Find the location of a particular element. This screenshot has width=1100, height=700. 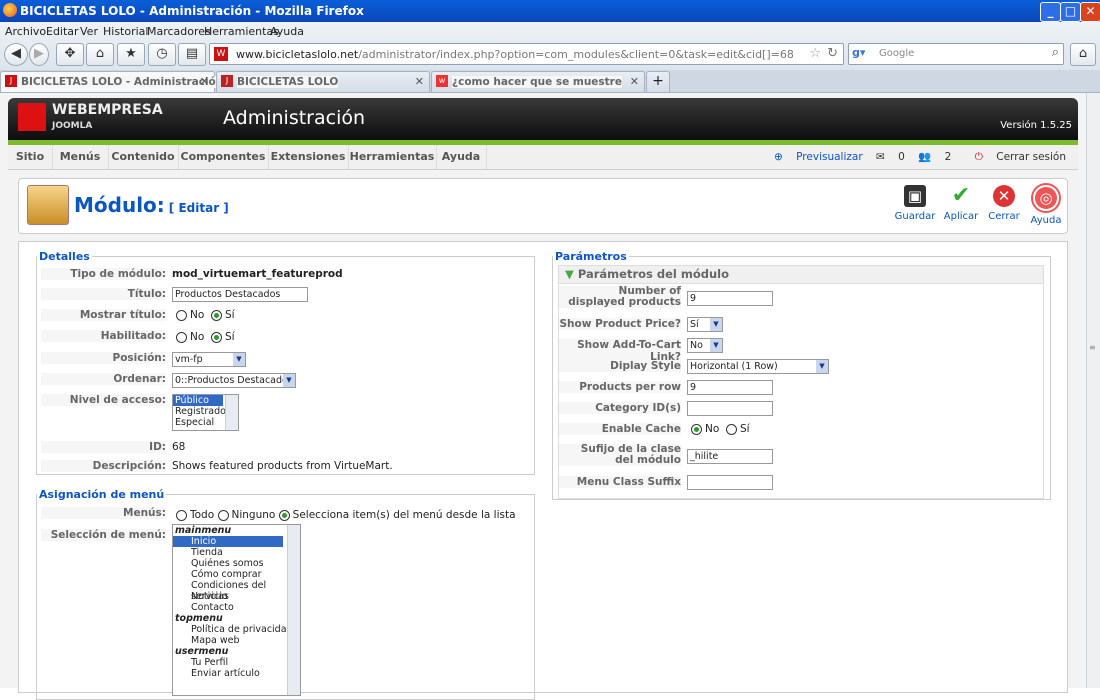

save-button: ▣ Guardar is located at coordinates (915, 203).